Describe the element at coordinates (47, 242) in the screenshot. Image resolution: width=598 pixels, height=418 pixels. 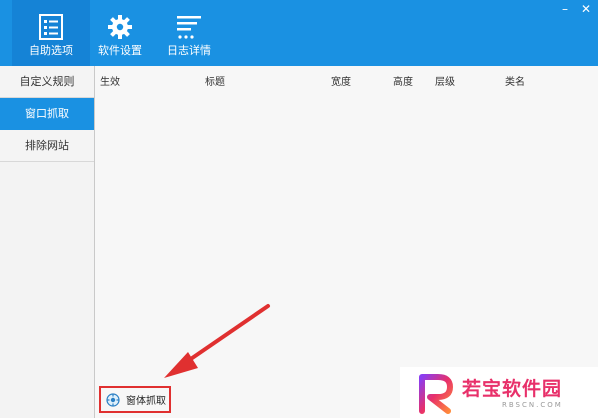
I see `sidebar: 自定义规则 窗口抓取 排除网站` at that location.